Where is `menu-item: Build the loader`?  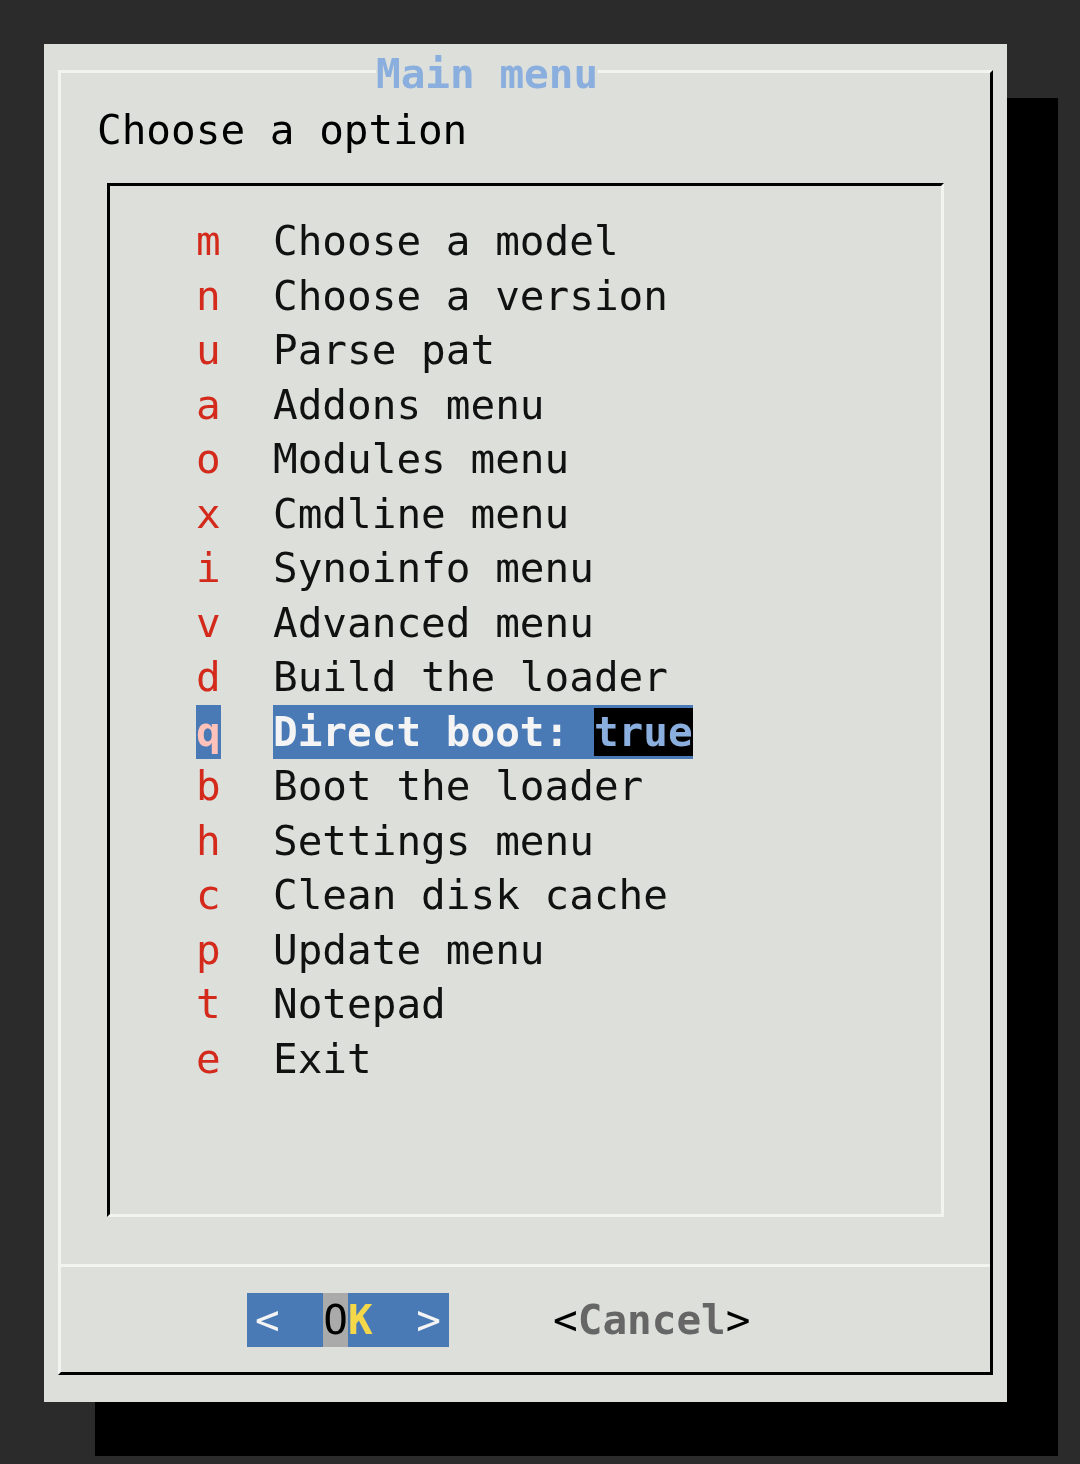 menu-item: Build the loader is located at coordinates (470, 677).